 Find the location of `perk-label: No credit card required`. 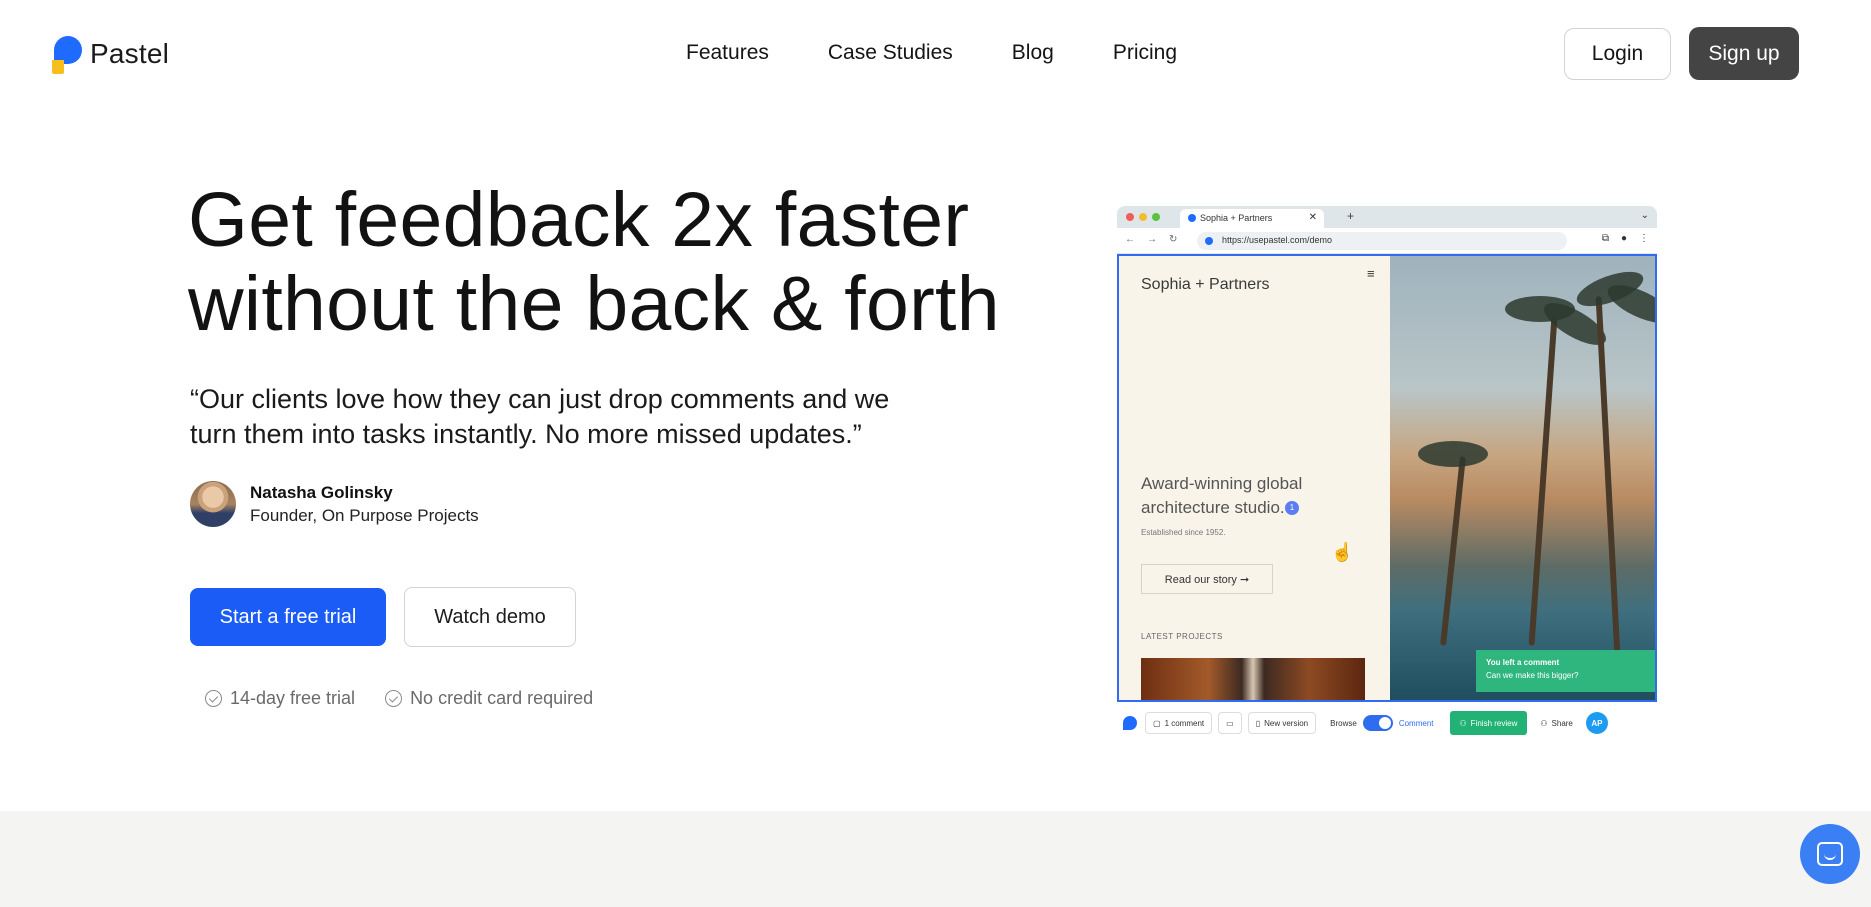

perk-label: No credit card required is located at coordinates (502, 698).